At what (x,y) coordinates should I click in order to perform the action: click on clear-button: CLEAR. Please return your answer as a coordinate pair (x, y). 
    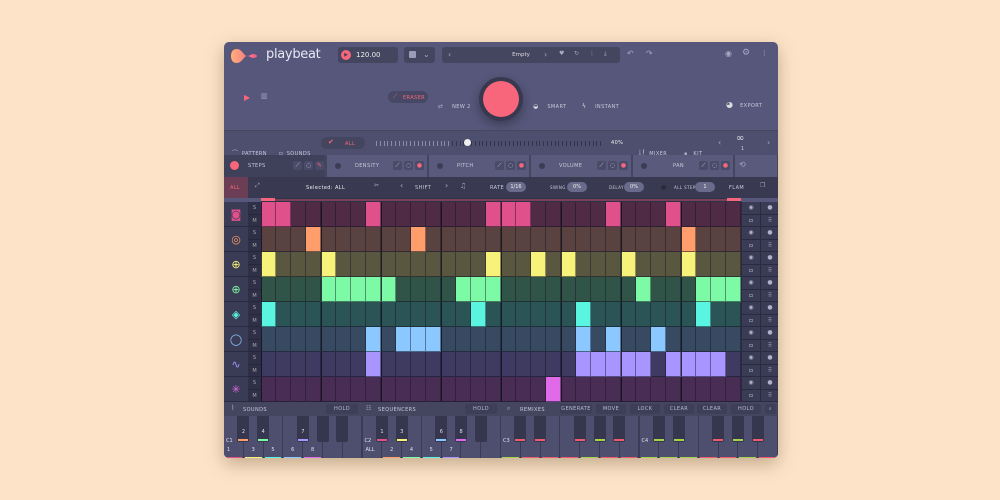
    Looking at the image, I should click on (679, 409).